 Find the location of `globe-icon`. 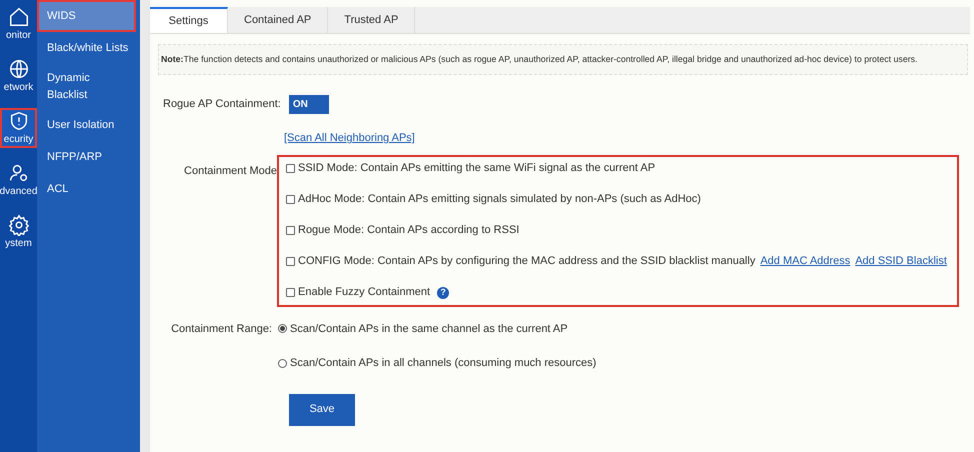

globe-icon is located at coordinates (19, 69).